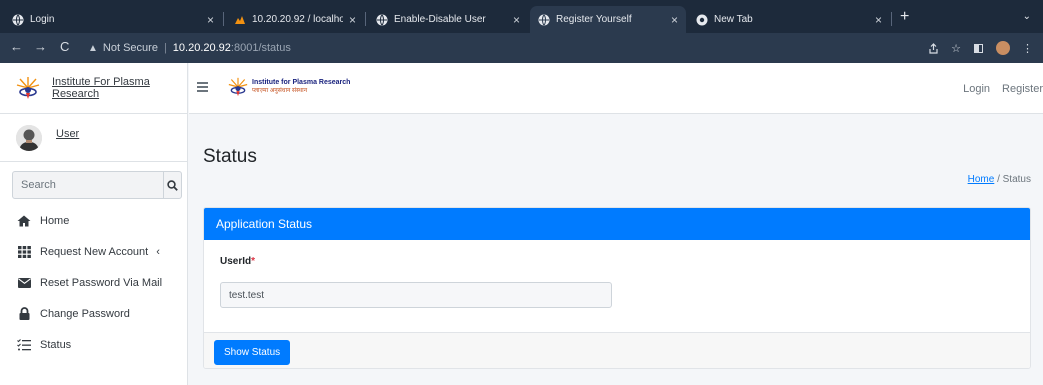 The image size is (1043, 385). What do you see at coordinates (981, 179) in the screenshot?
I see `breadcrumb-home-link: Home` at bounding box center [981, 179].